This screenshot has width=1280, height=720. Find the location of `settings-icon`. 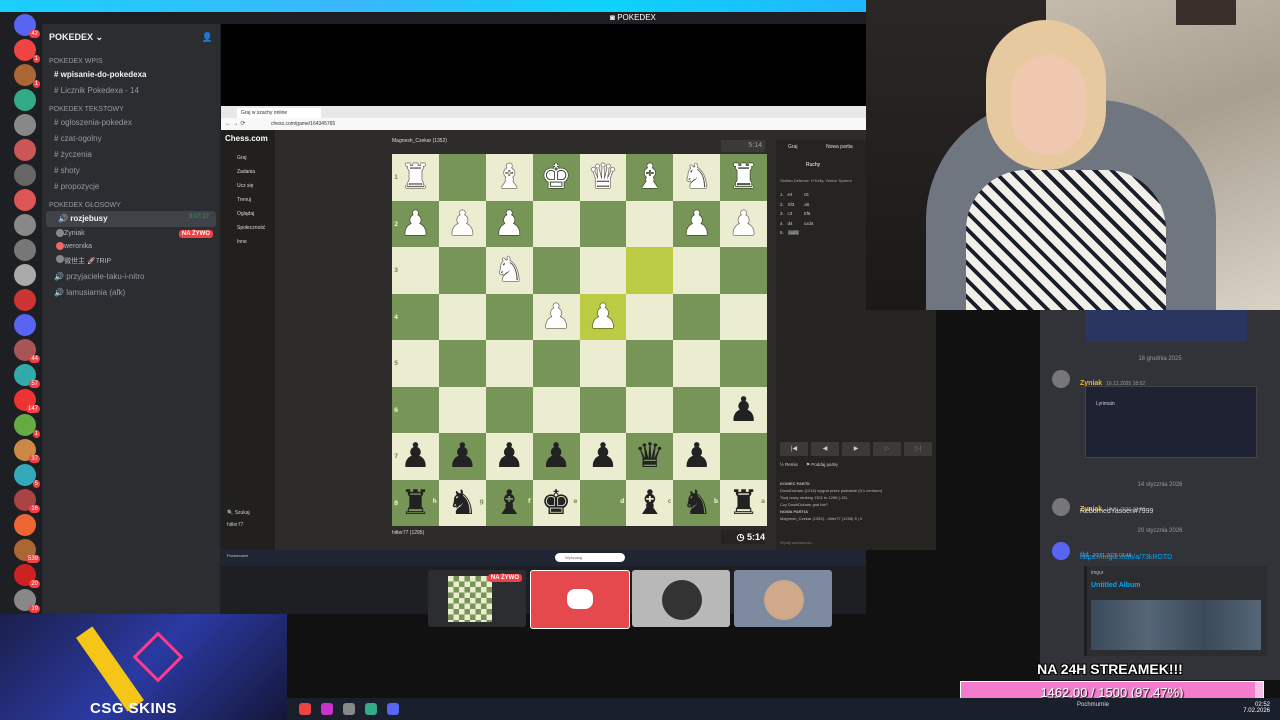

settings-icon is located at coordinates (349, 709).